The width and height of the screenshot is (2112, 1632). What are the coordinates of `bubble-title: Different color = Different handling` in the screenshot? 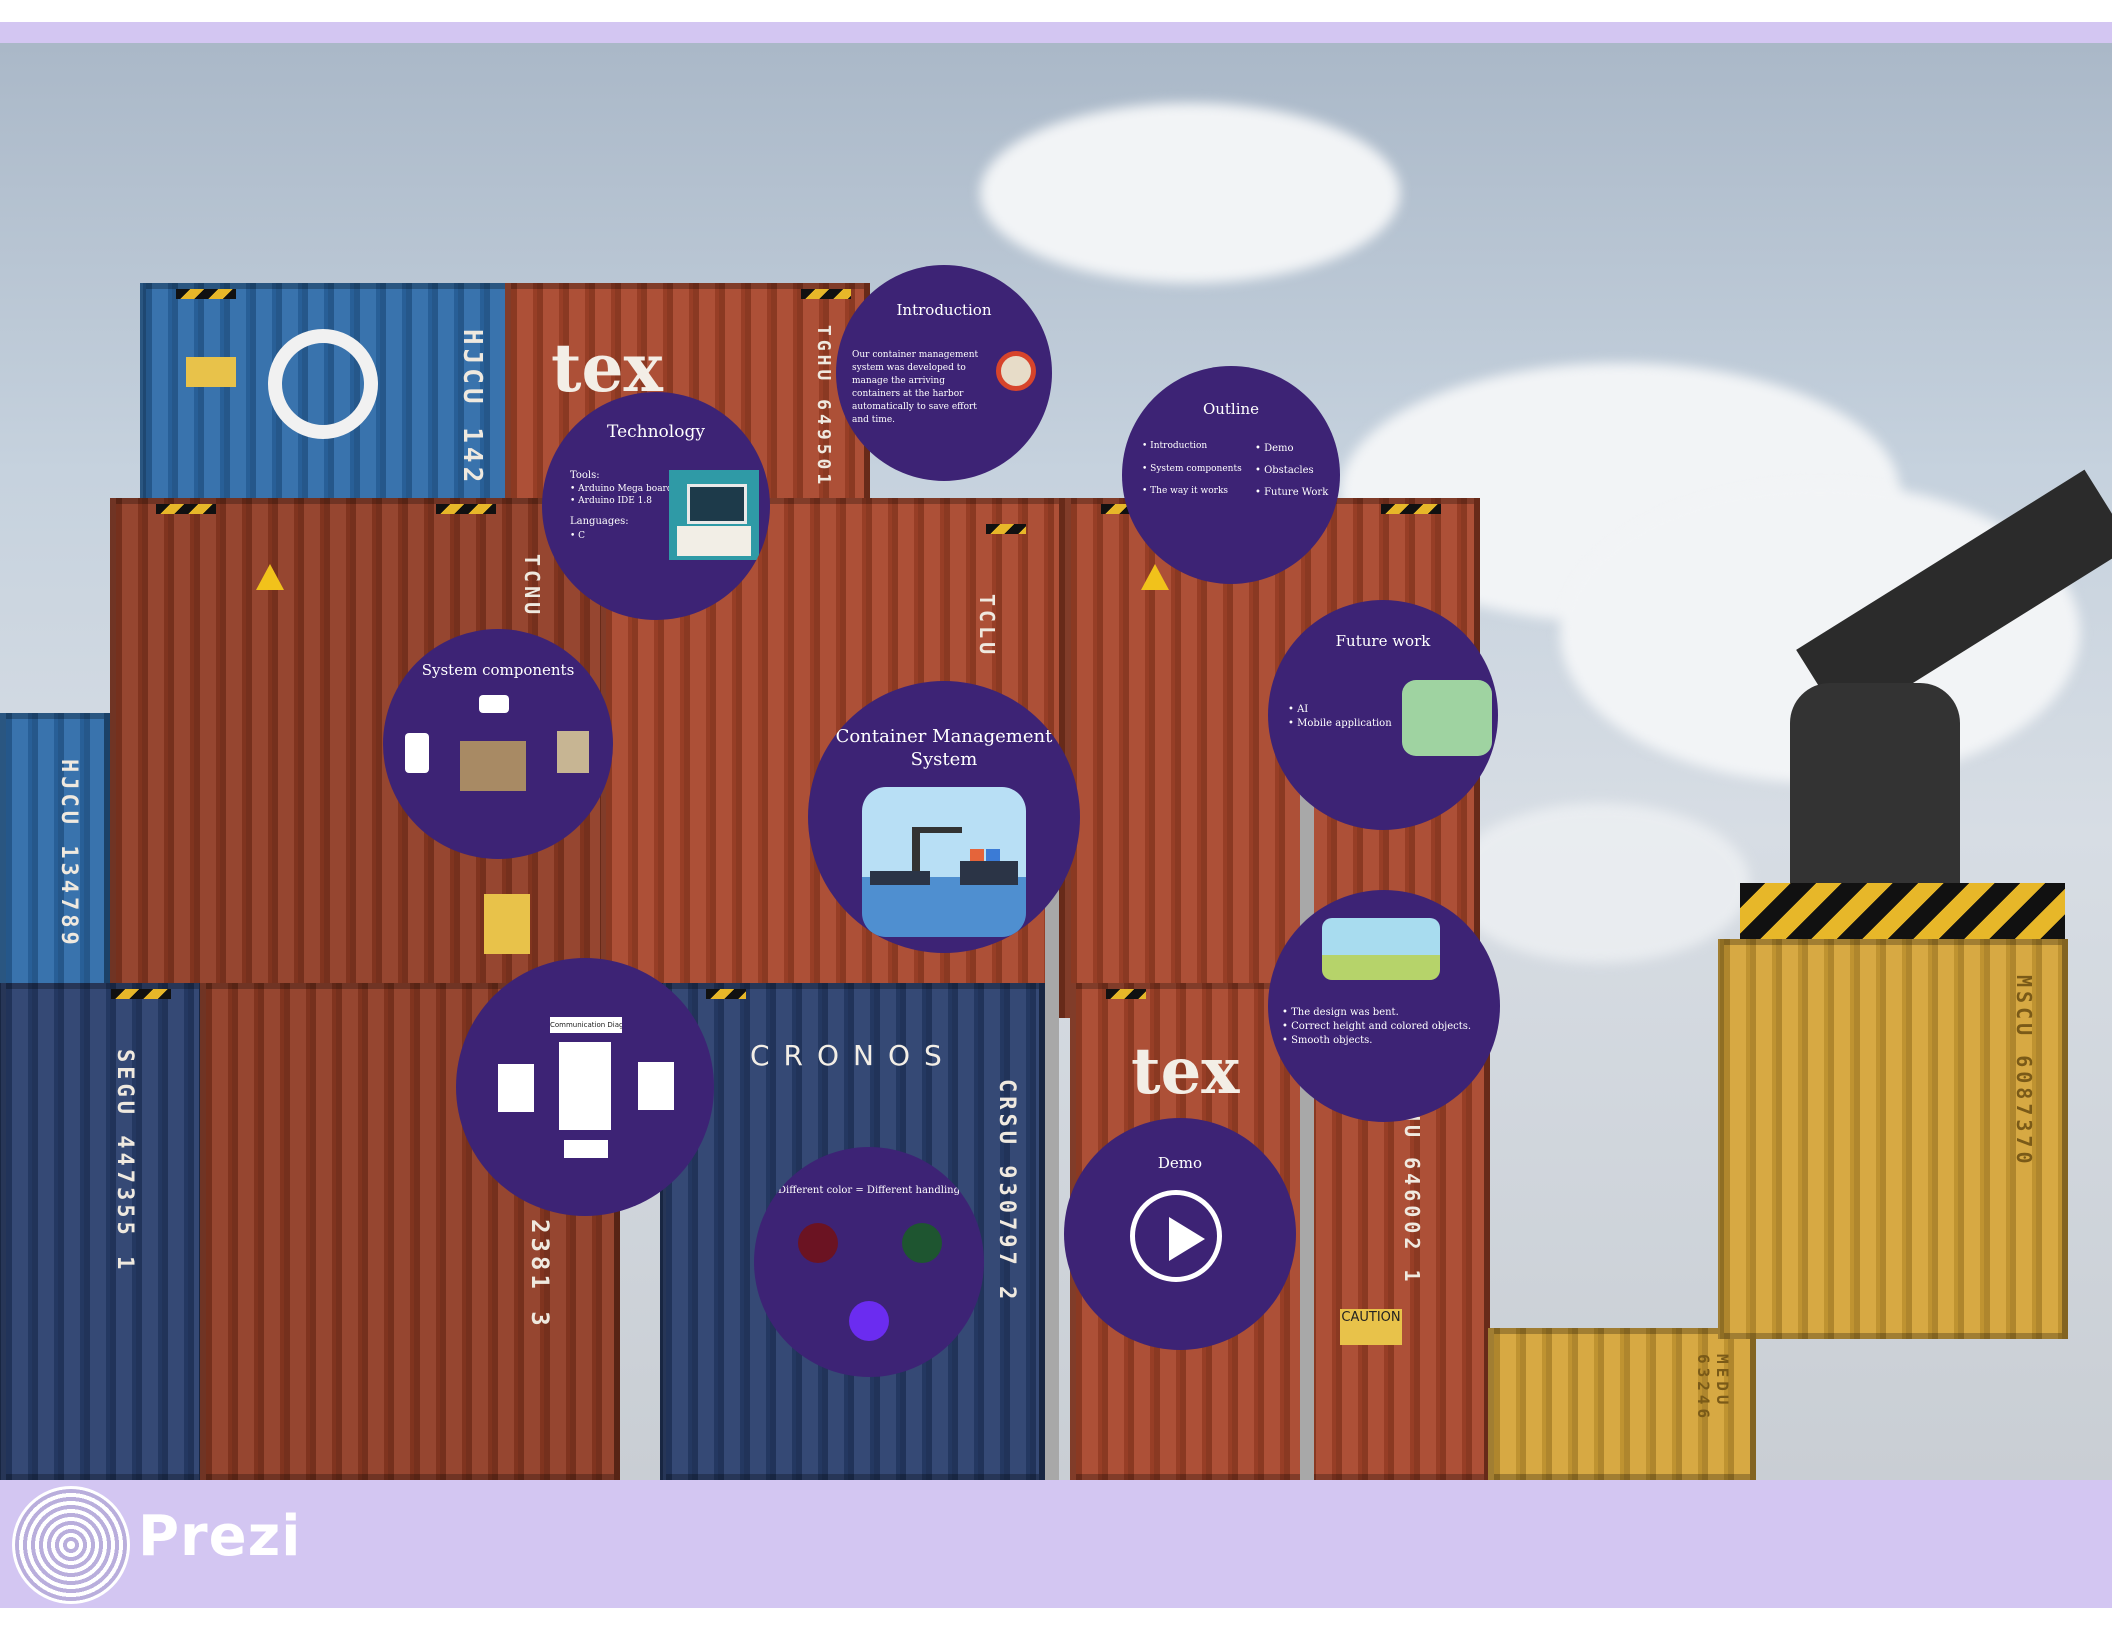 It's located at (869, 1190).